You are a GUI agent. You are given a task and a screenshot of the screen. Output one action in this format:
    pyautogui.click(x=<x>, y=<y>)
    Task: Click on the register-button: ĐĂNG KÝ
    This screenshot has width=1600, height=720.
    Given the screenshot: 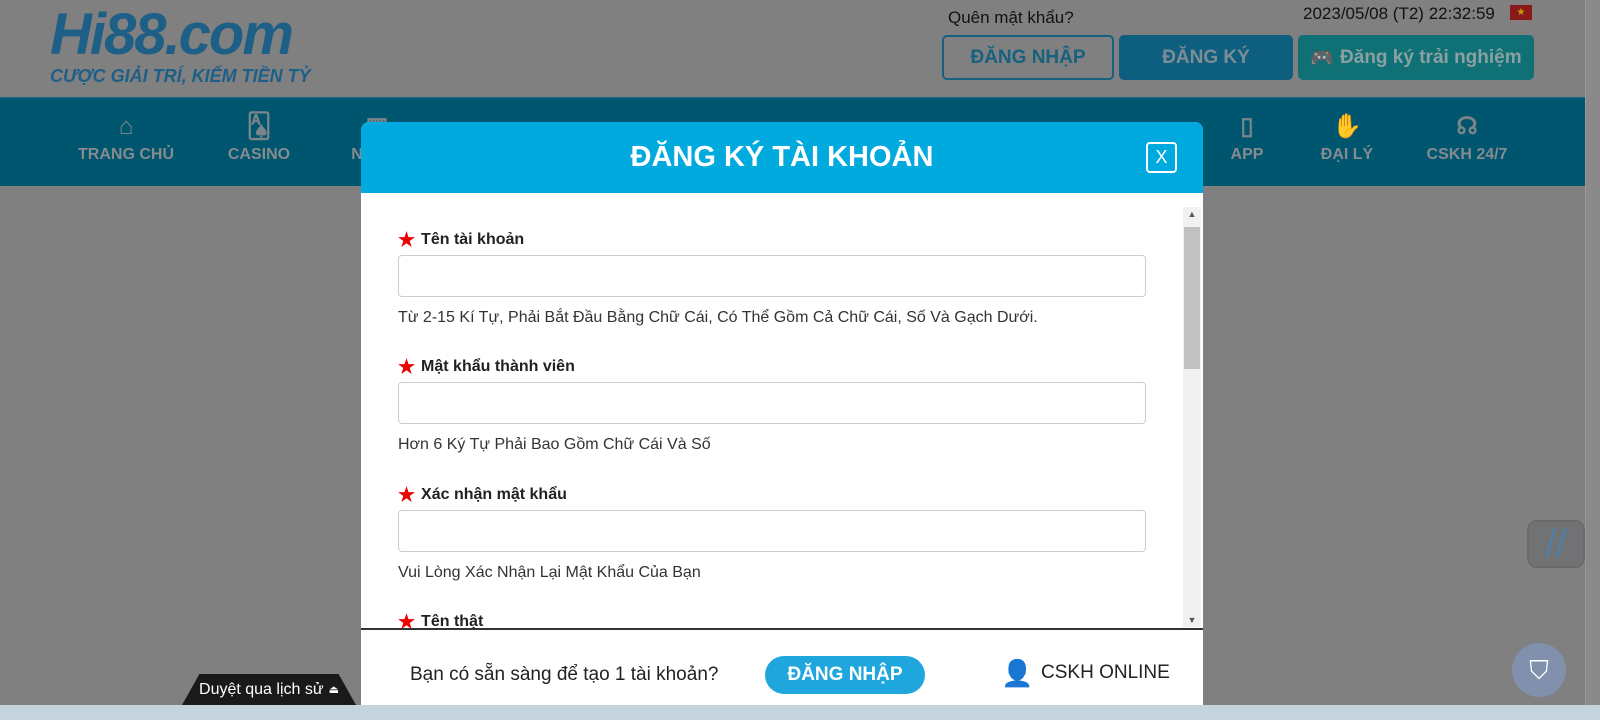 What is the action you would take?
    pyautogui.click(x=1206, y=57)
    